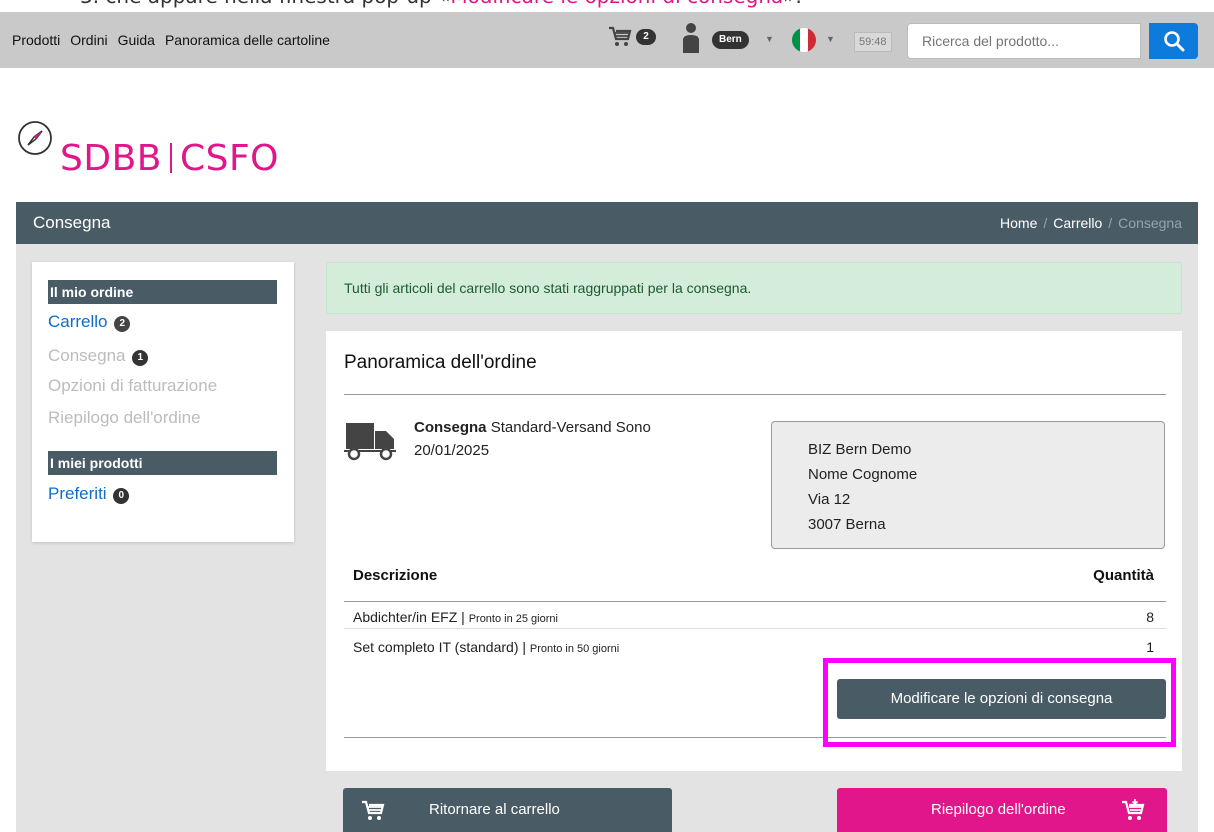 The width and height of the screenshot is (1214, 832). I want to click on sidebar-item-cart: Carrello 2, so click(89, 322).